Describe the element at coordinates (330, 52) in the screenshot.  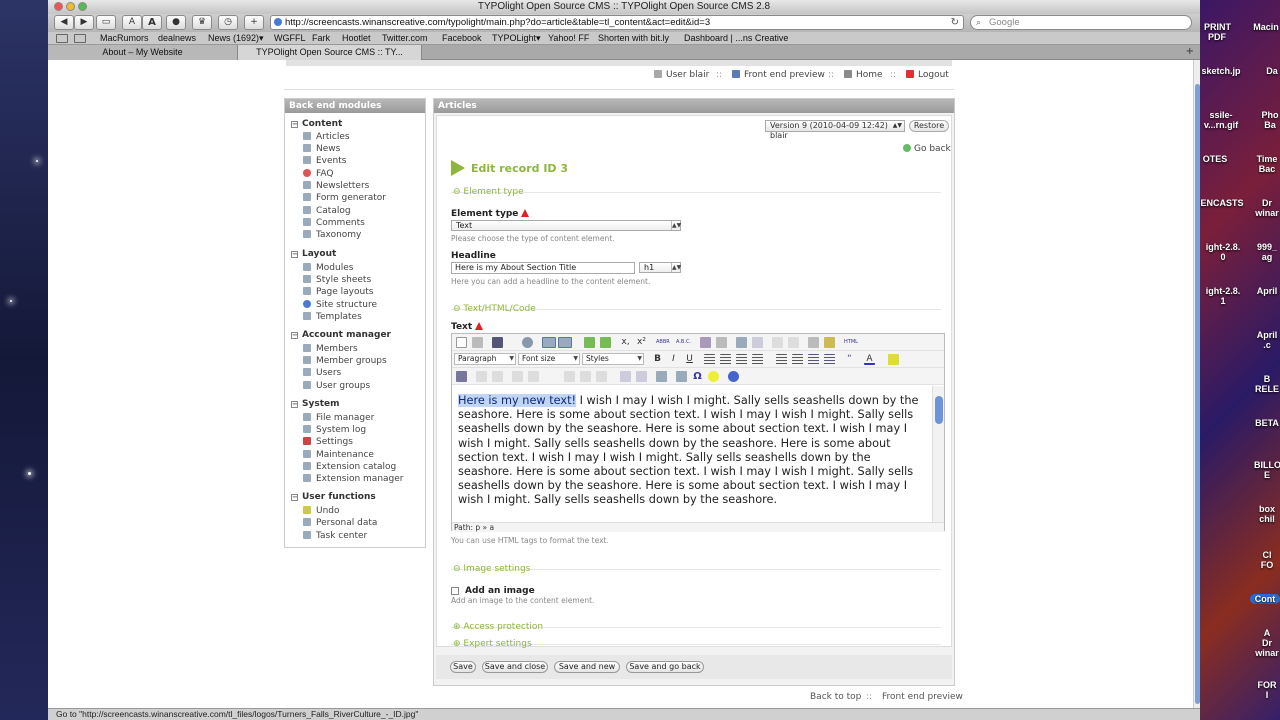
I see `tab-typolight: TYPOlight Open Source CMS :` at that location.